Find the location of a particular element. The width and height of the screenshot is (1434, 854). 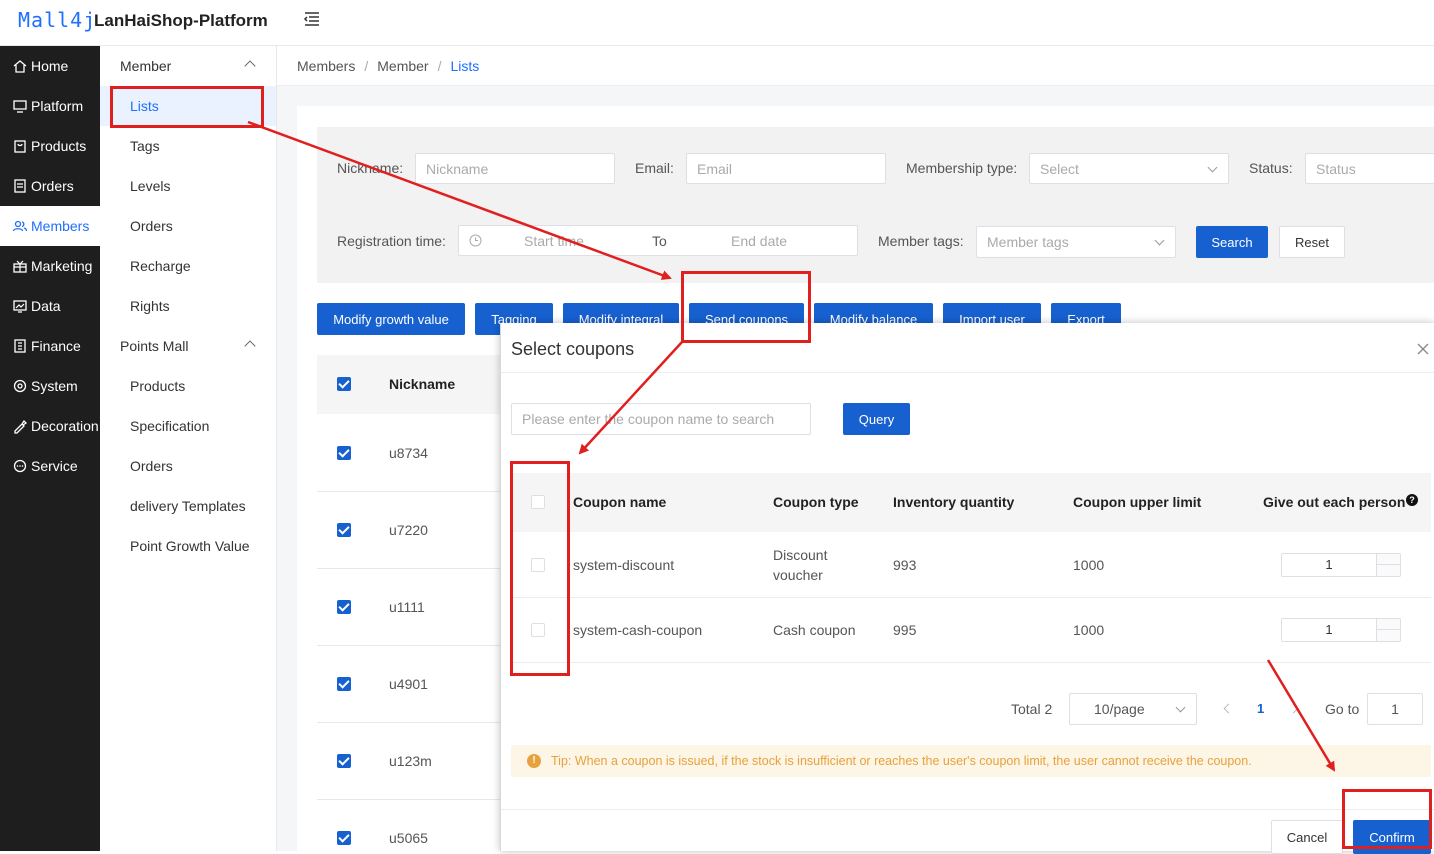

sidebar-item-home: Home is located at coordinates (50, 66).